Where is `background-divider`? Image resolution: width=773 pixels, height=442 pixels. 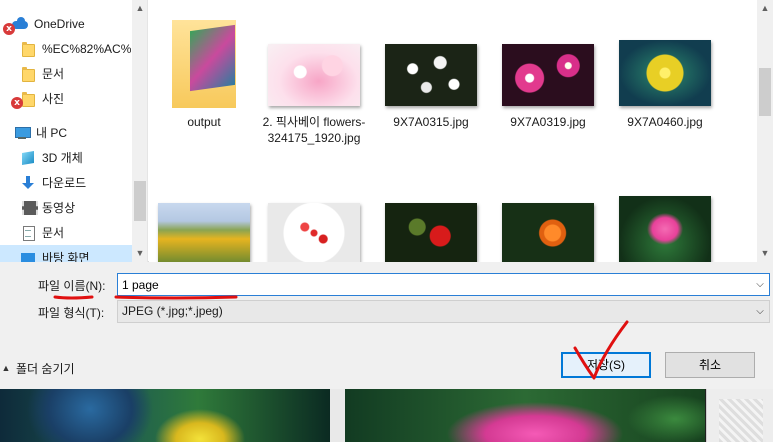
background-divider is located at coordinates (337, 415).